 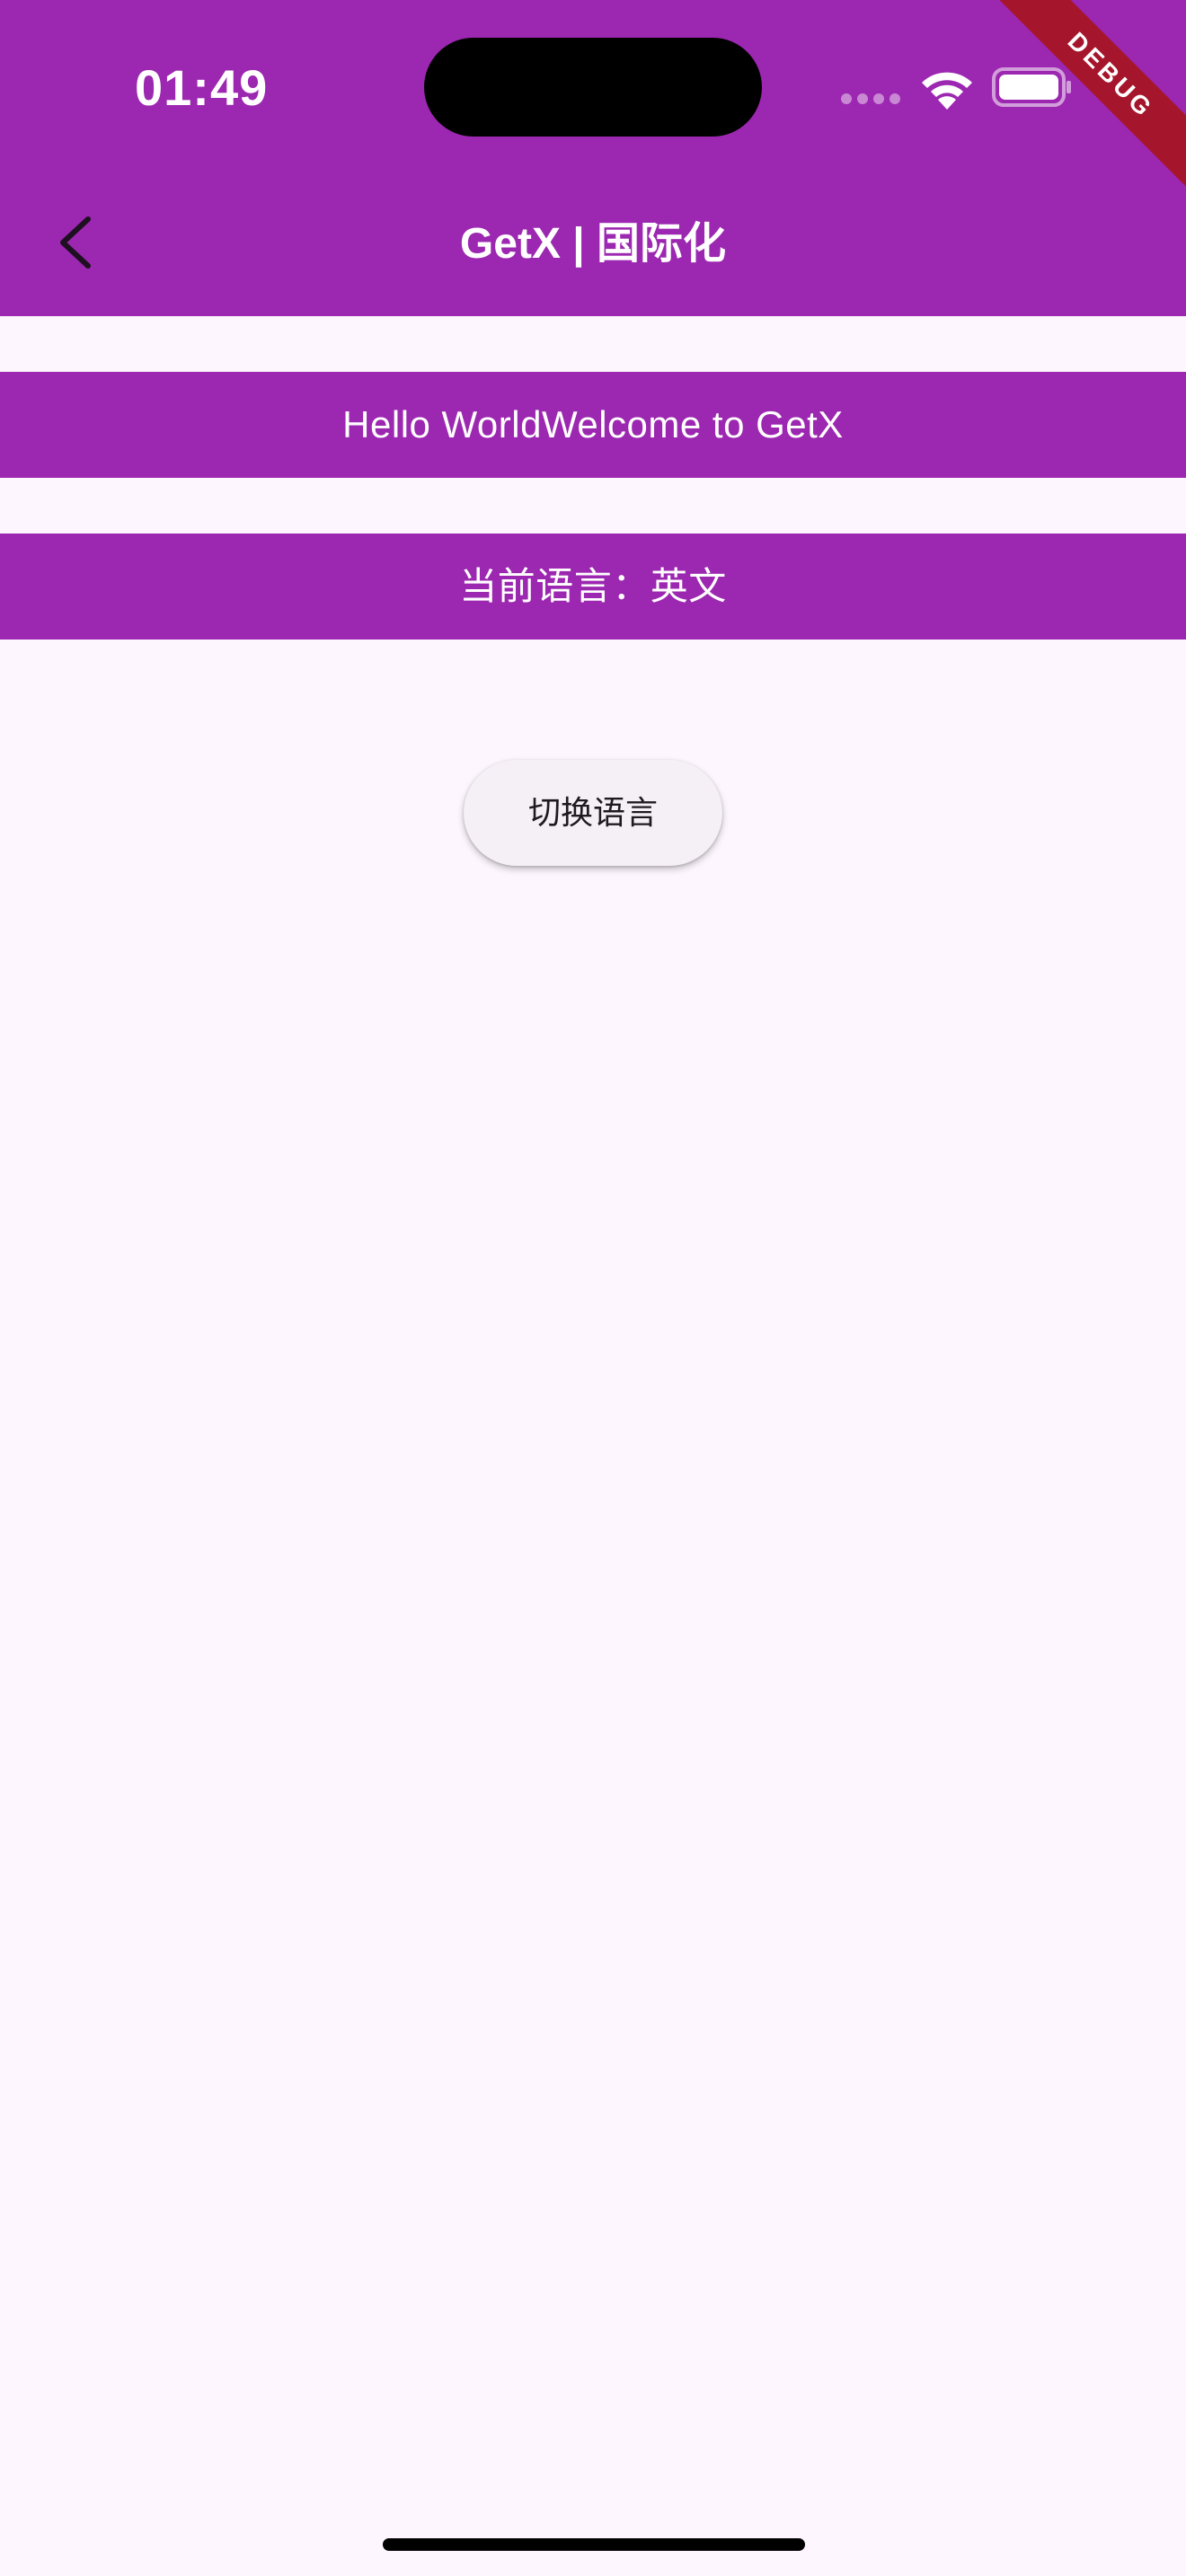 I want to click on battery-icon, so click(x=1031, y=87).